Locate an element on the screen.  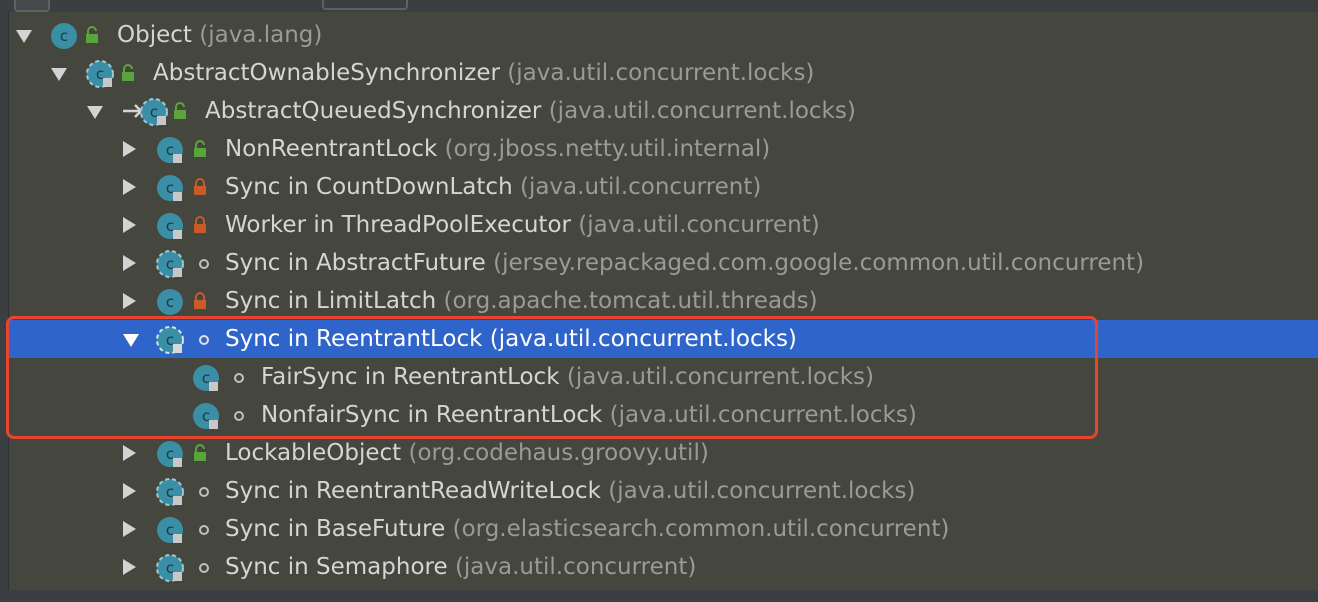
class-name: FairSync in ReentrantLock is located at coordinates (410, 377).